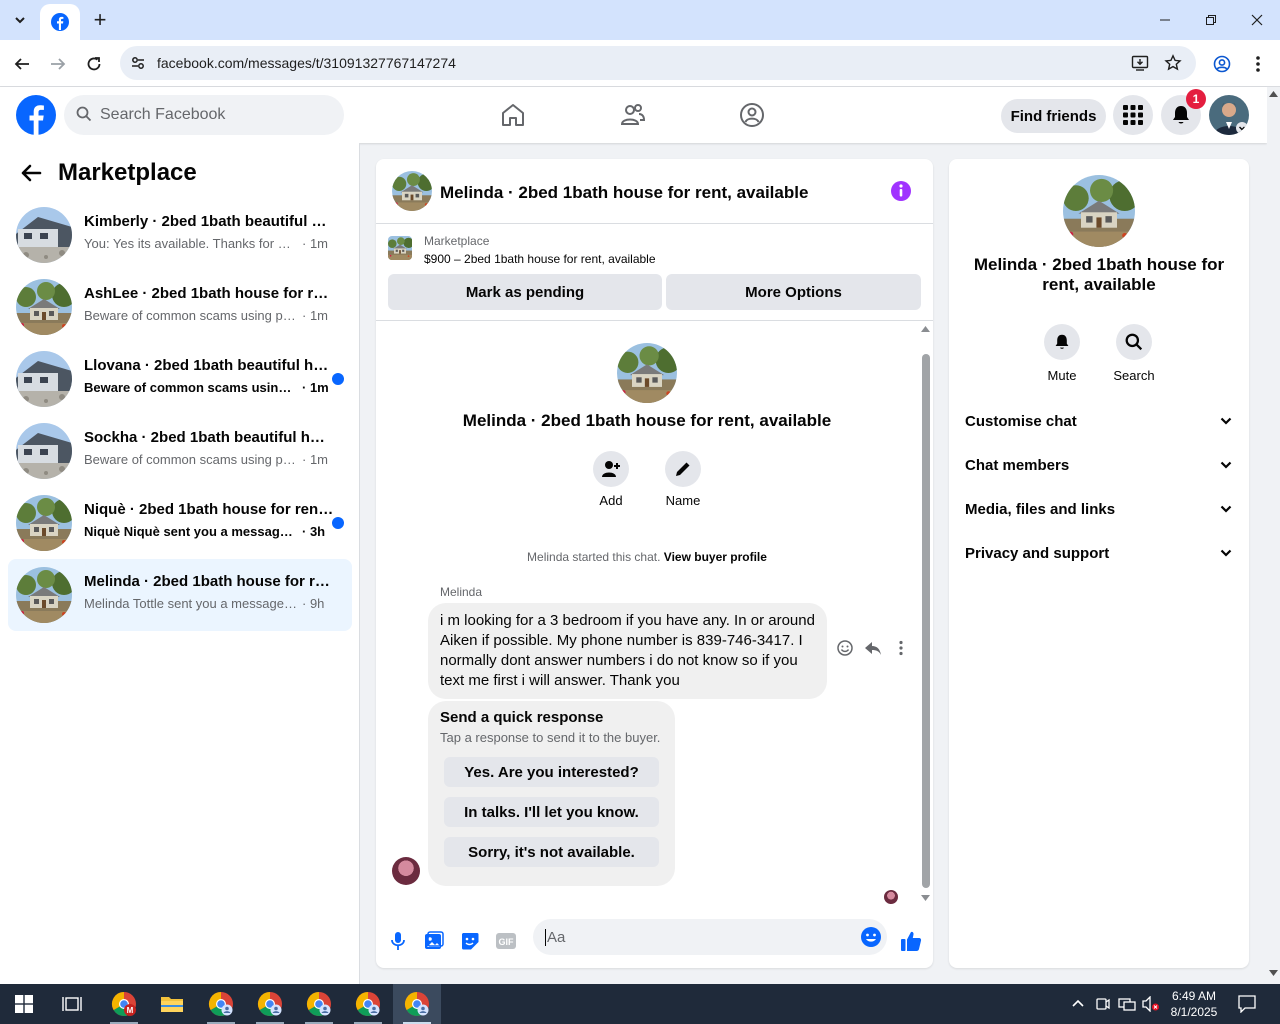 The height and width of the screenshot is (1024, 1280). Describe the element at coordinates (412, 191) in the screenshot. I see `chat-header-avatar` at that location.